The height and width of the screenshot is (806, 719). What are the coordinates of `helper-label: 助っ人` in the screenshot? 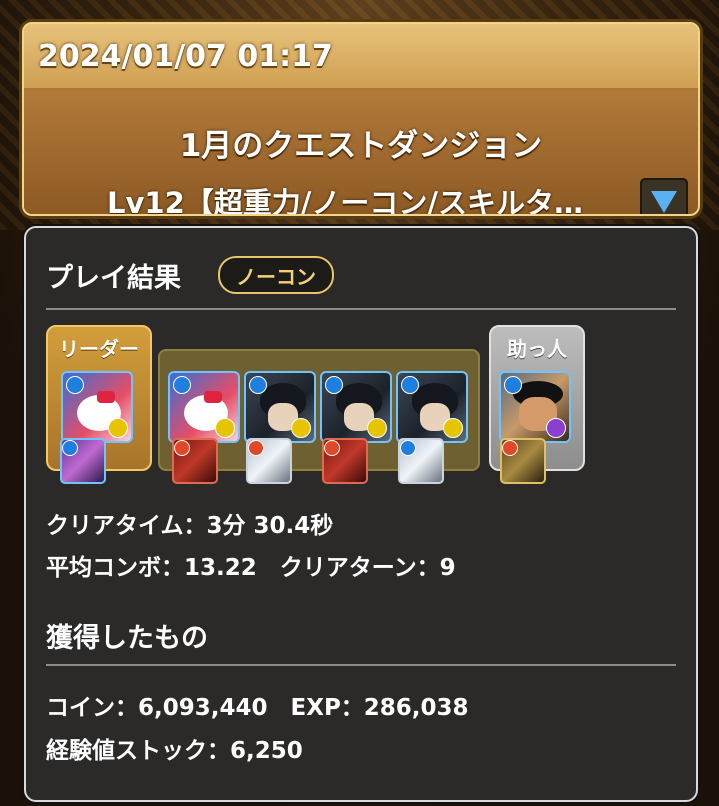 It's located at (537, 349).